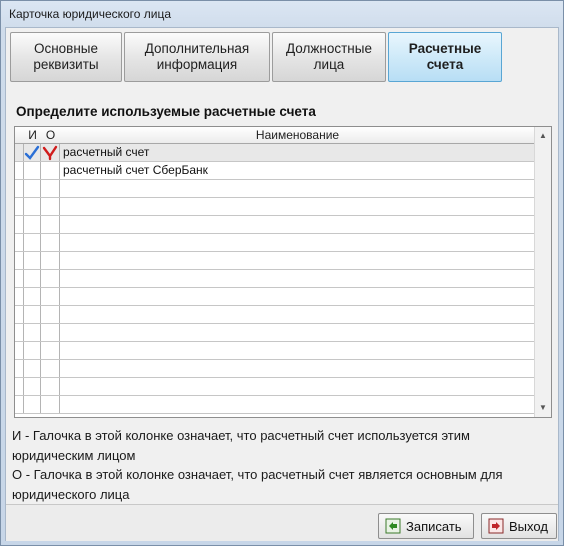 Image resolution: width=566 pixels, height=548 pixels. I want to click on arrow-up-icon: ▲, so click(543, 136).